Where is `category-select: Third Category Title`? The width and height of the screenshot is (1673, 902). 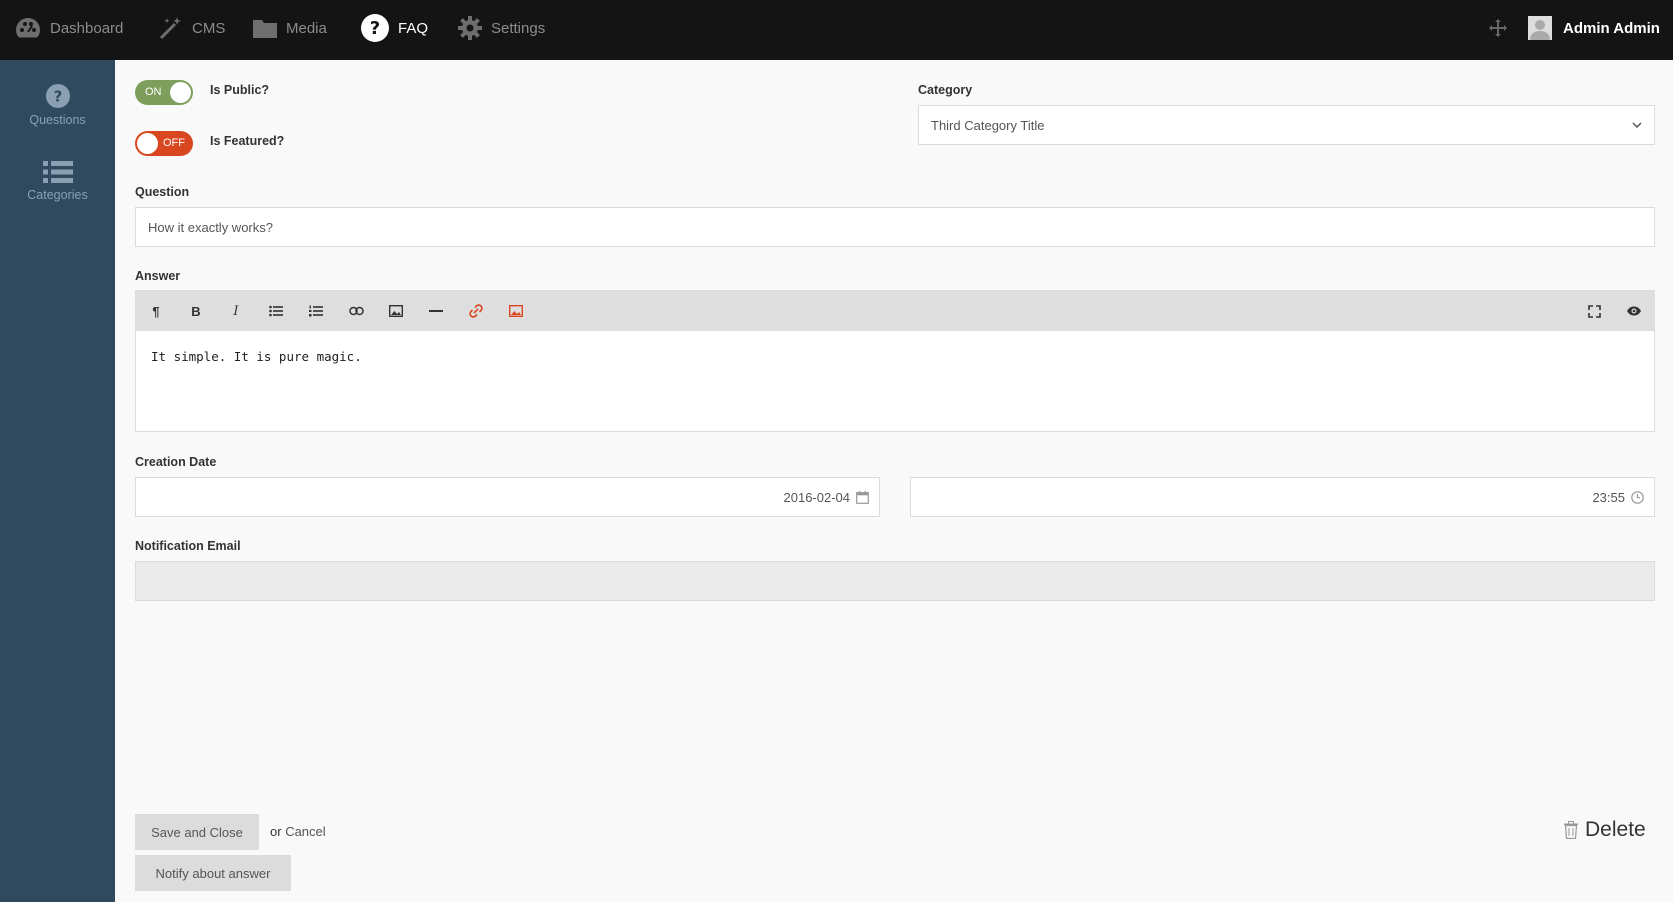
category-select: Third Category Title is located at coordinates (1286, 125).